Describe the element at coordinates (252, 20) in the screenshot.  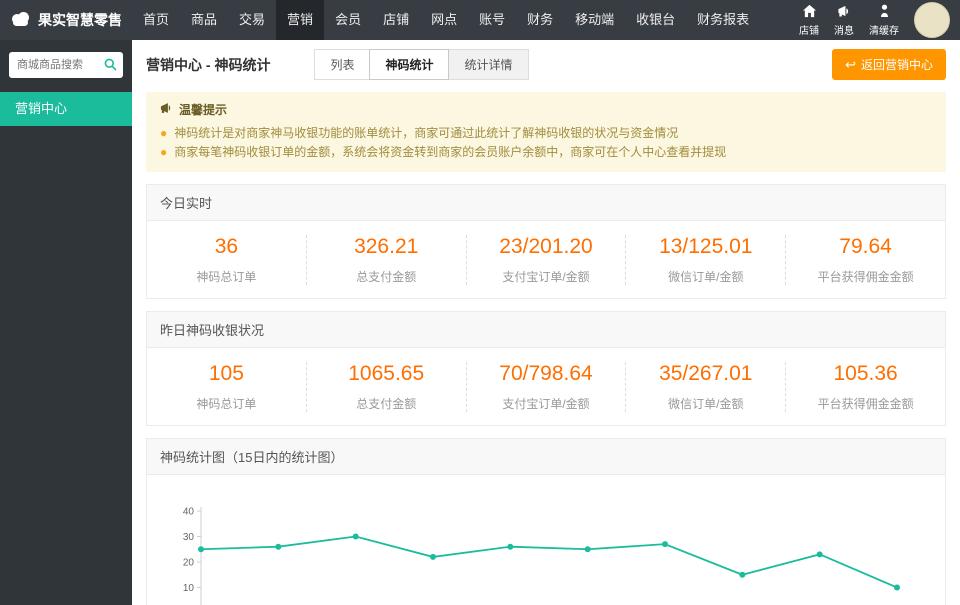
I see `nav-item-trade: 交易` at that location.